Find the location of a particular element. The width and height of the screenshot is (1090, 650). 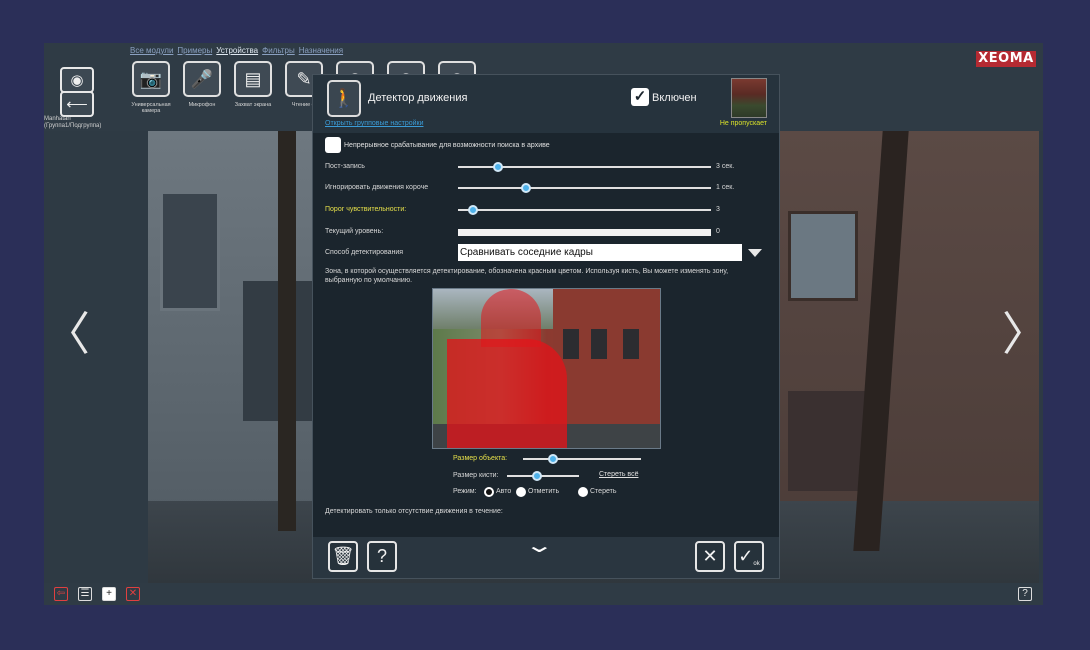

enabled-label: Включен is located at coordinates (674, 98).